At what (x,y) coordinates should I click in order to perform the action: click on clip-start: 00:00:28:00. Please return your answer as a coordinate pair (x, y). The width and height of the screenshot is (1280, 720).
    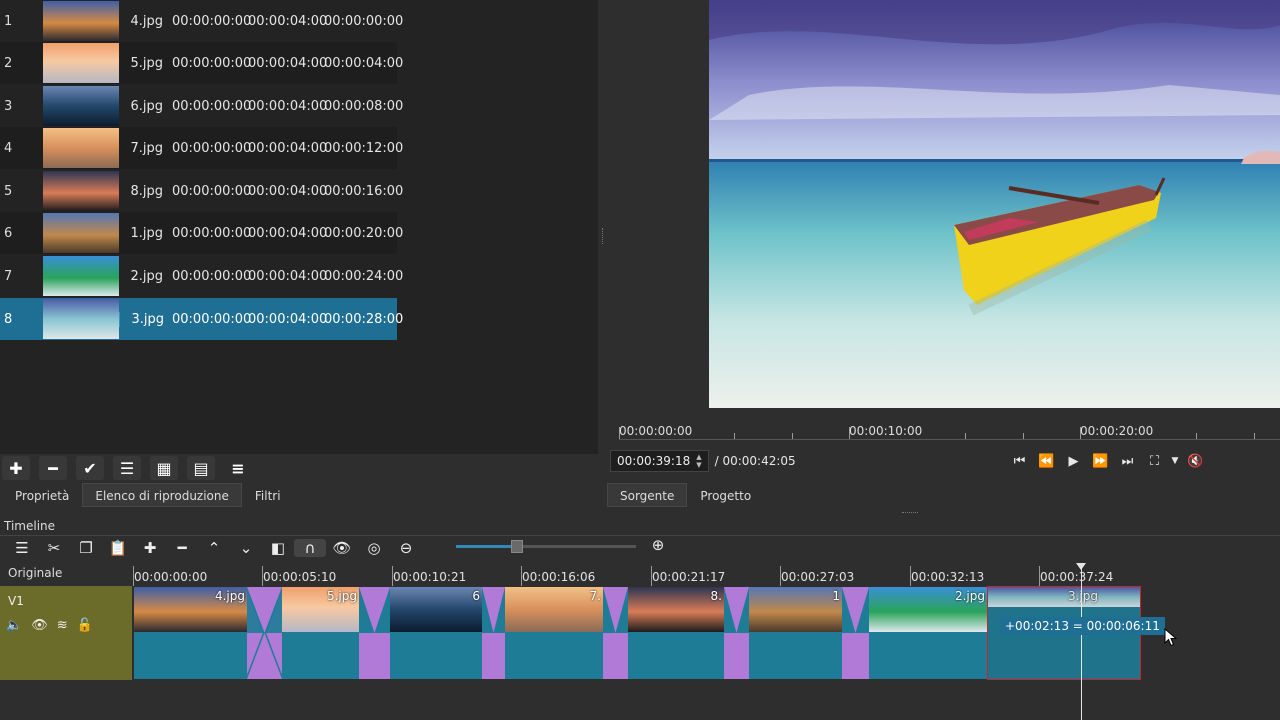
    Looking at the image, I should click on (364, 319).